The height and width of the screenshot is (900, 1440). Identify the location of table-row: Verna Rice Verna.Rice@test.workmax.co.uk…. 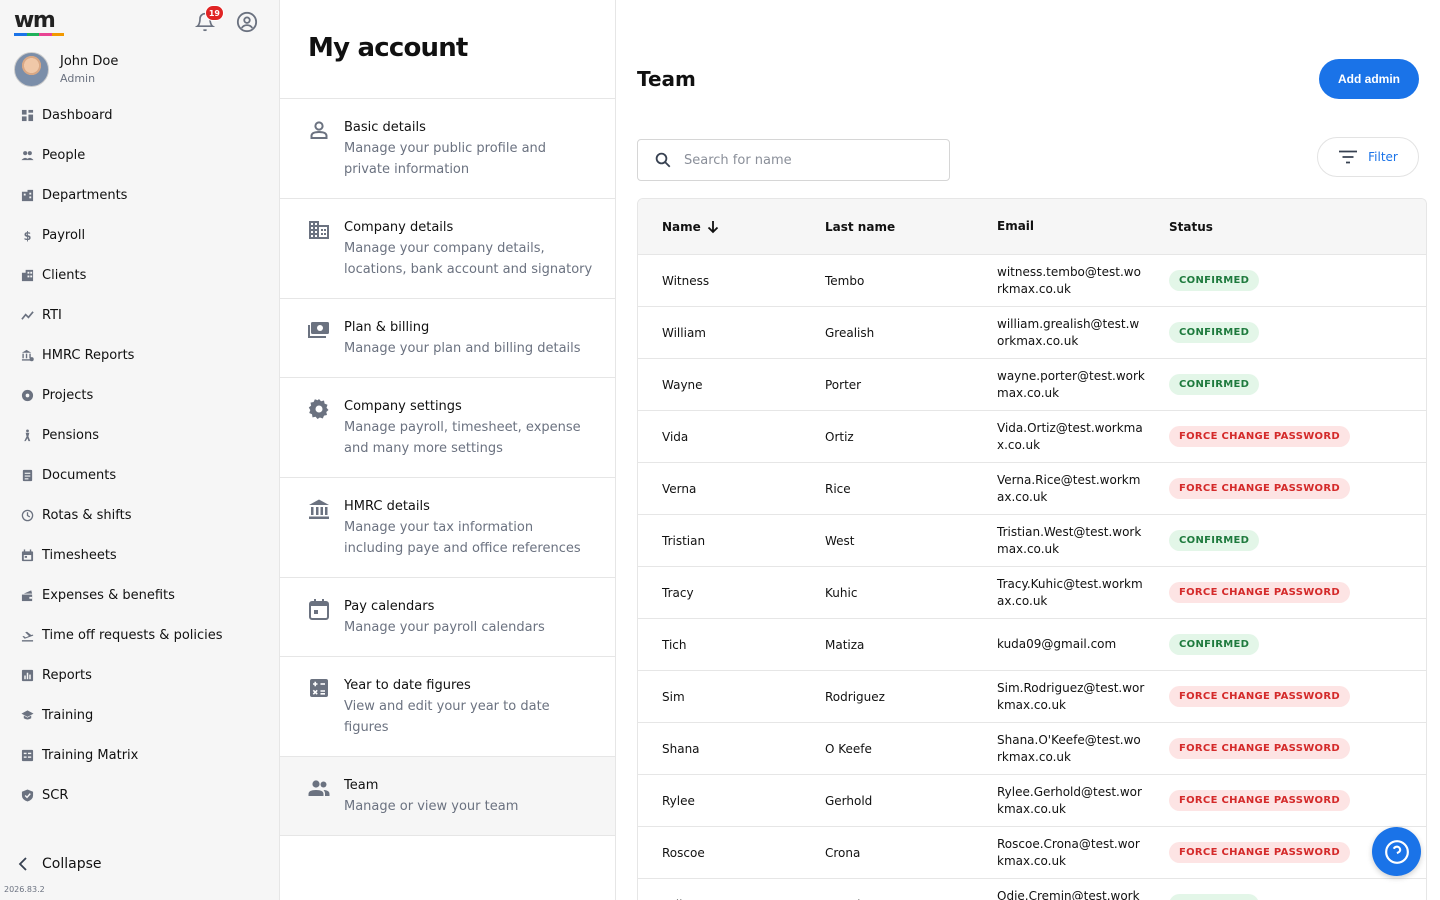
(1032, 489).